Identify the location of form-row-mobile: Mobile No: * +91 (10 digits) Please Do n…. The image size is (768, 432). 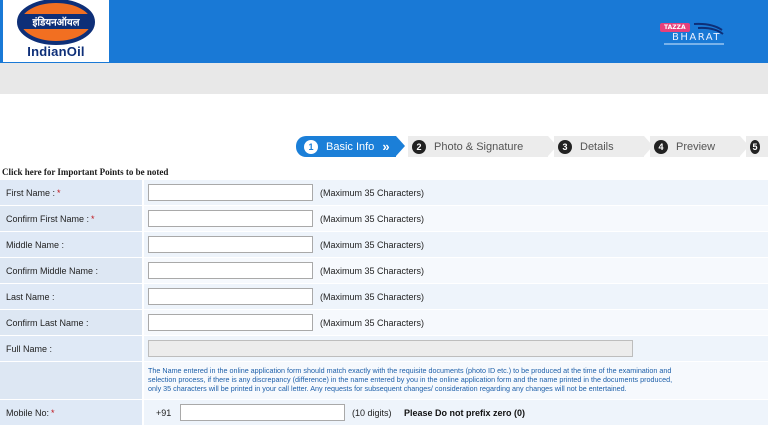
(384, 413).